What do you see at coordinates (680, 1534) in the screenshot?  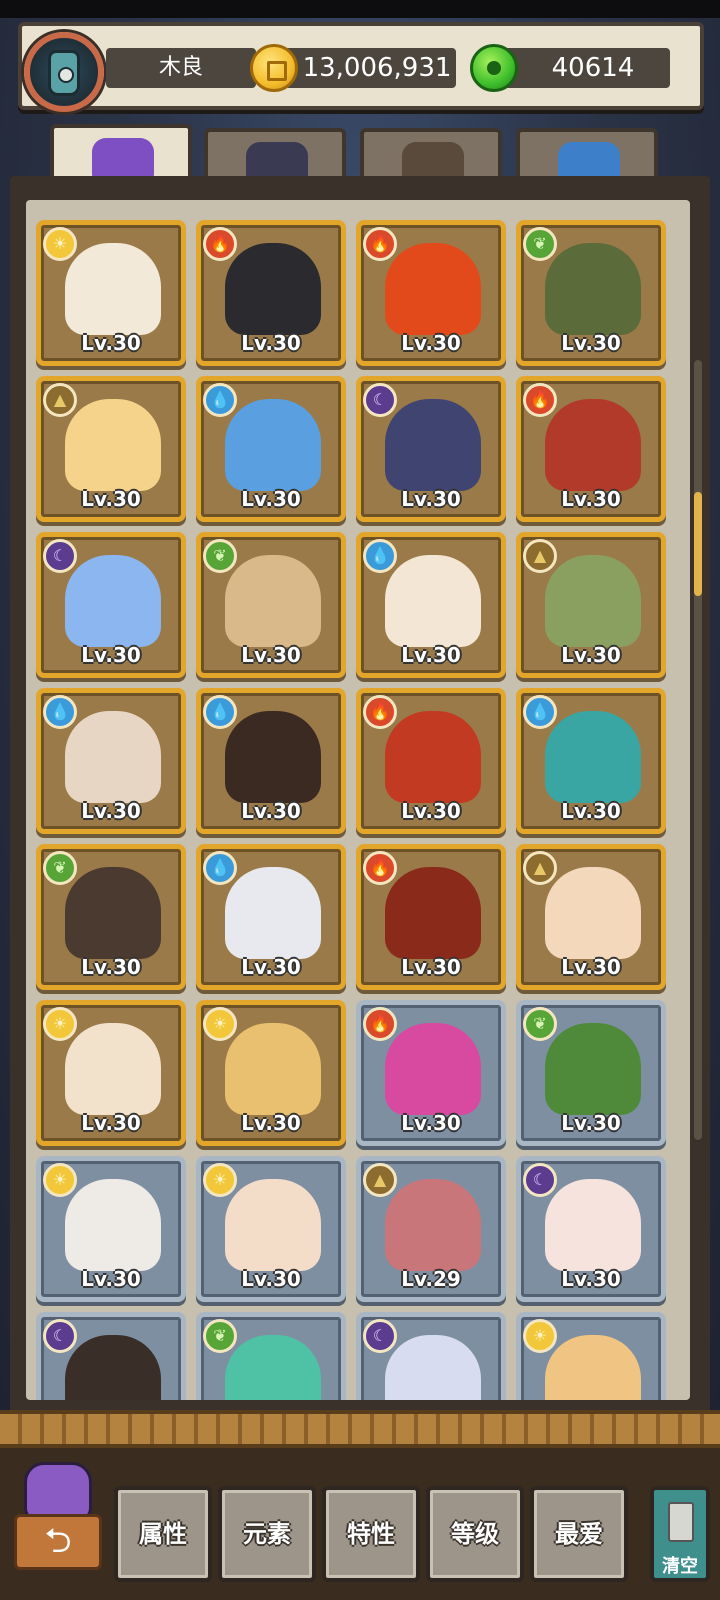 I see `clear-button: 清空` at bounding box center [680, 1534].